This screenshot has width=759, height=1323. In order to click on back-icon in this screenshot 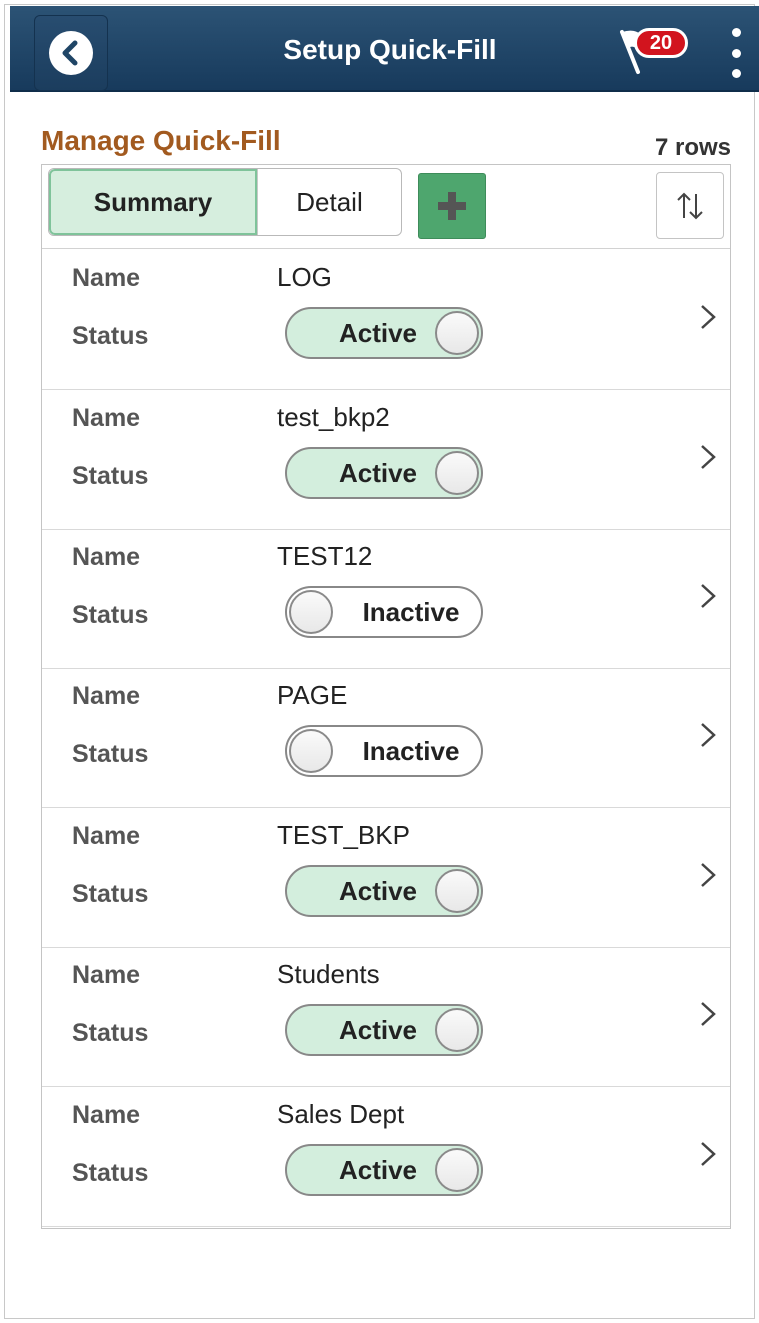, I will do `click(71, 53)`.